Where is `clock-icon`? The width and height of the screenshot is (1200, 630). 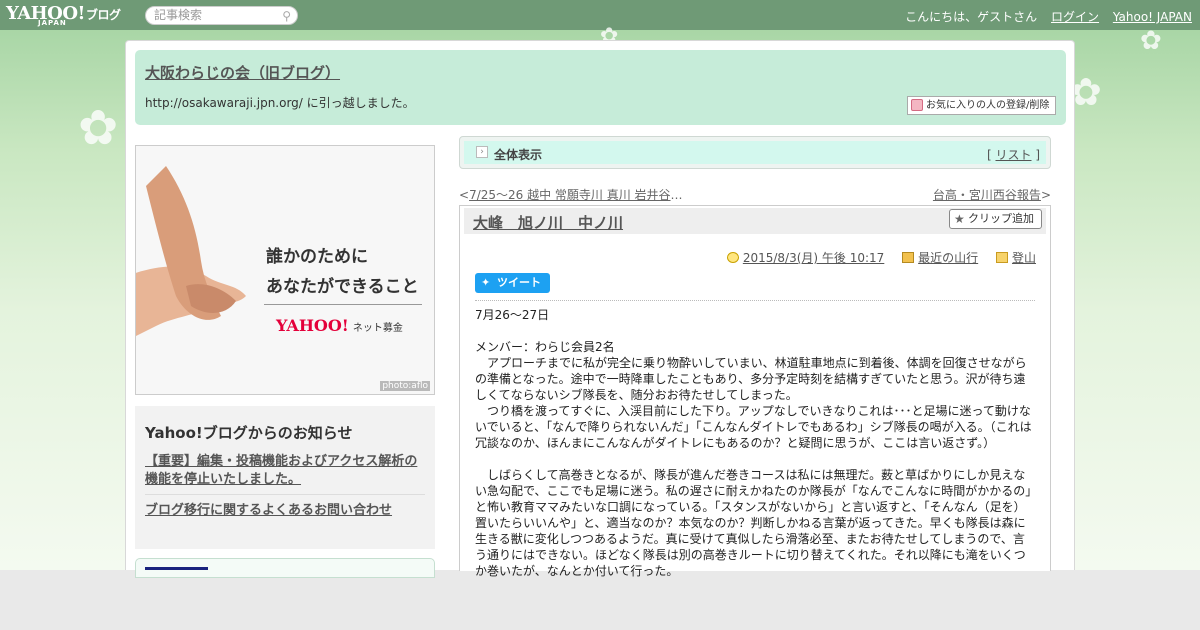
clock-icon is located at coordinates (732, 257).